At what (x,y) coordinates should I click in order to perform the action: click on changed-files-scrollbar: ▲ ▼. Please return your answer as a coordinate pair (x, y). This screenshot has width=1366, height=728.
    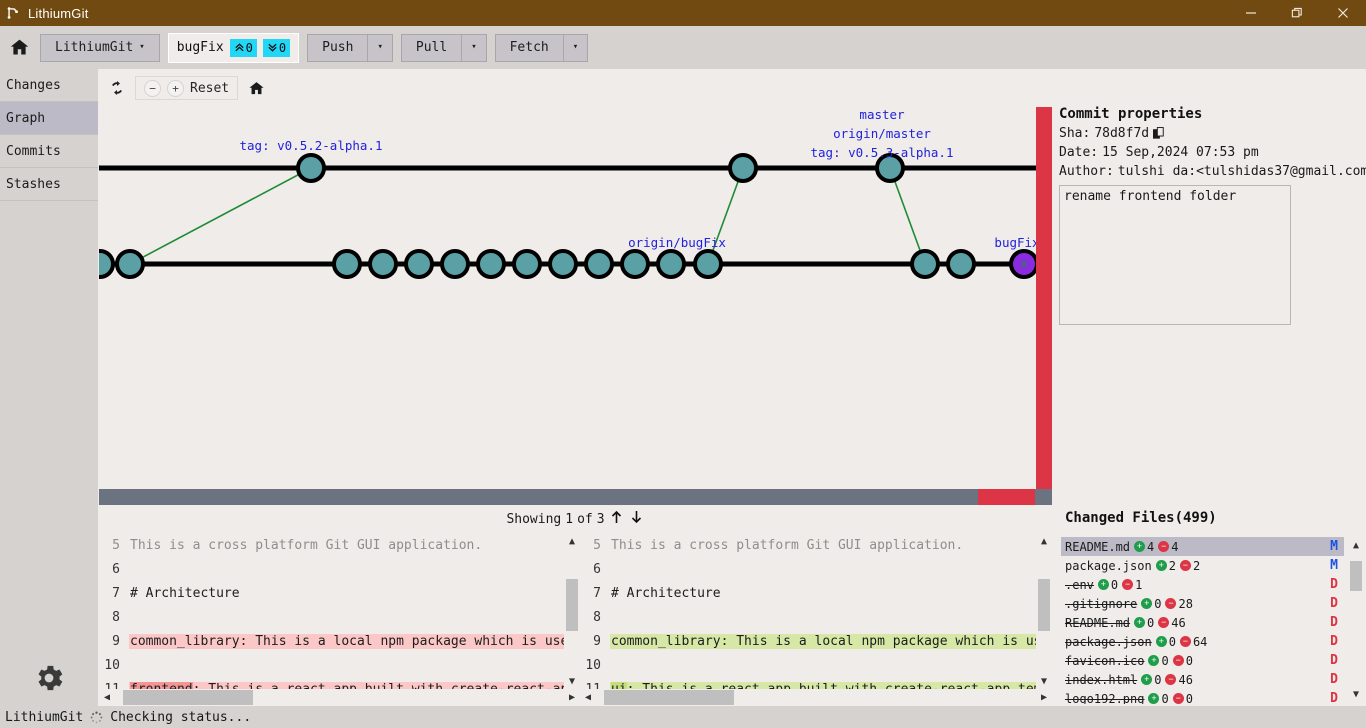
    Looking at the image, I should click on (1356, 619).